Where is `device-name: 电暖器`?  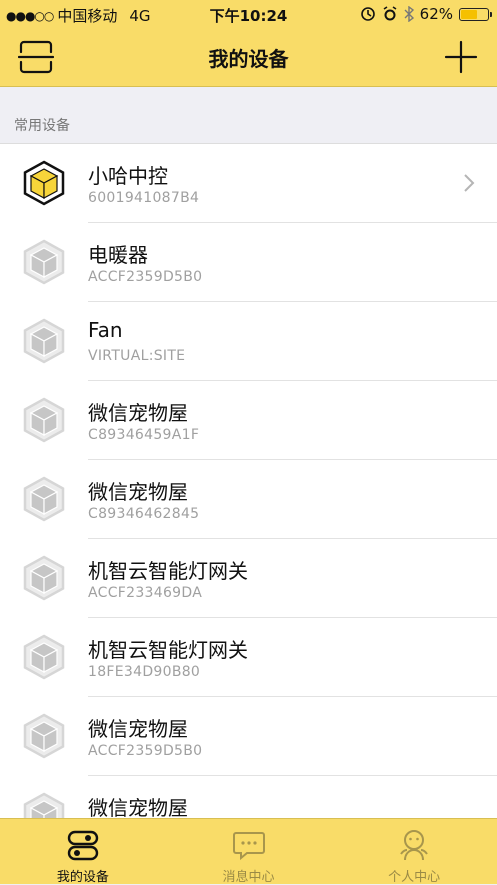
device-name: 电暖器 is located at coordinates (118, 255).